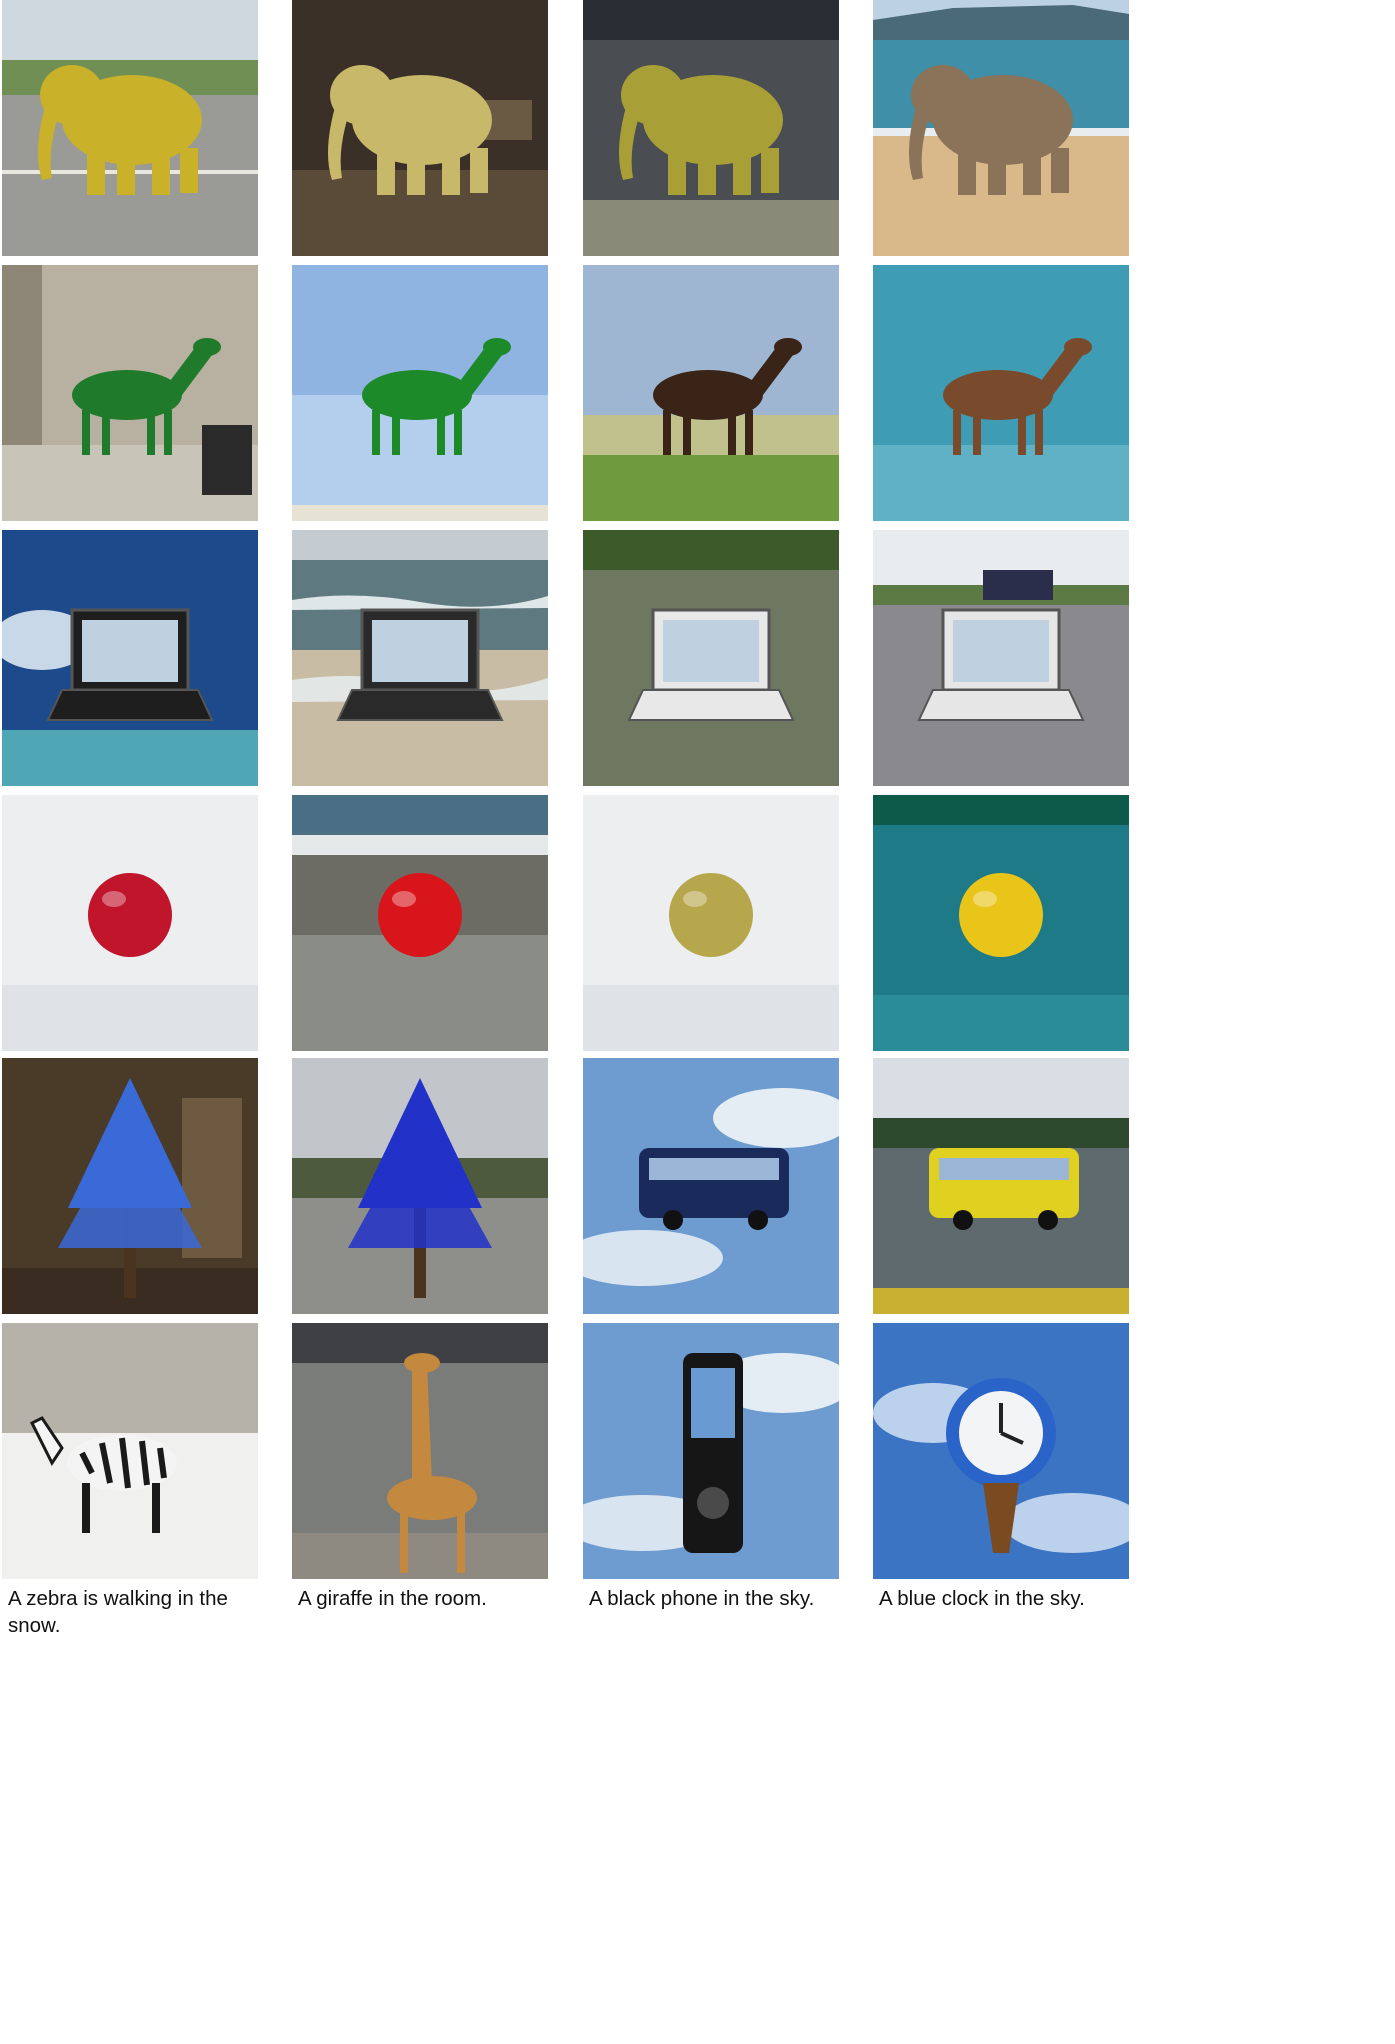 This screenshot has height=2044, width=1395. I want to click on figure-cell: A black phone in the sky., so click(733, 1488).